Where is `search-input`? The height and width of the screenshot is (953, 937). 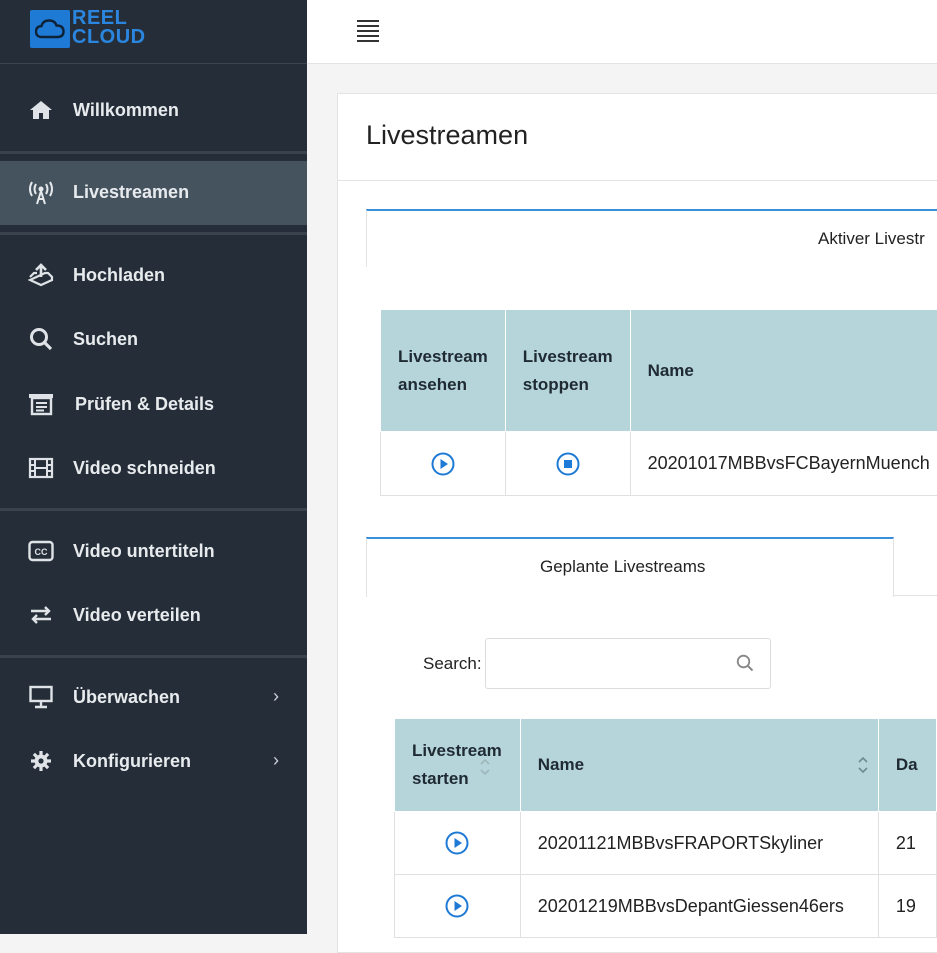 search-input is located at coordinates (628, 663).